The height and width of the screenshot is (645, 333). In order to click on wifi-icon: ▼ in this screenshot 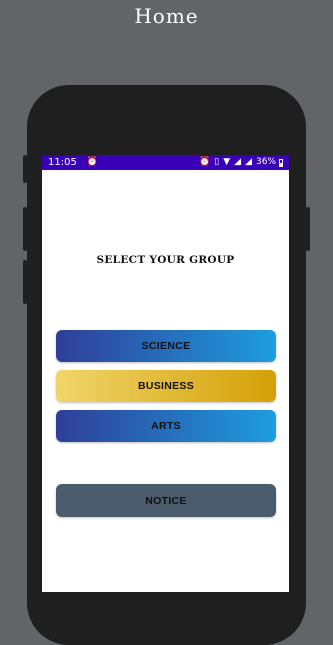, I will do `click(227, 162)`.